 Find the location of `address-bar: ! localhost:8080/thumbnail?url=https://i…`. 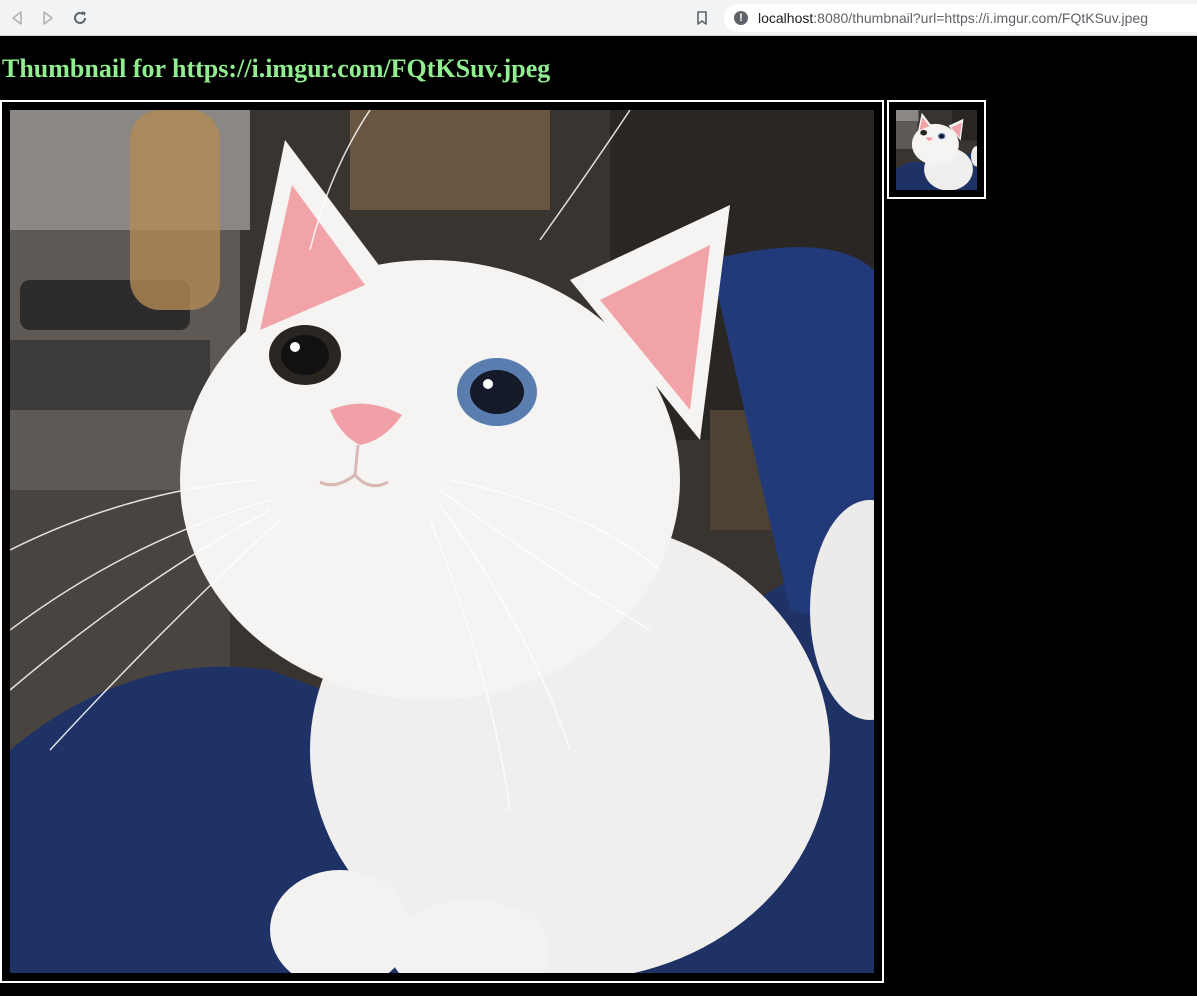

address-bar: ! localhost:8080/thumbnail?url=https://i… is located at coordinates (960, 18).